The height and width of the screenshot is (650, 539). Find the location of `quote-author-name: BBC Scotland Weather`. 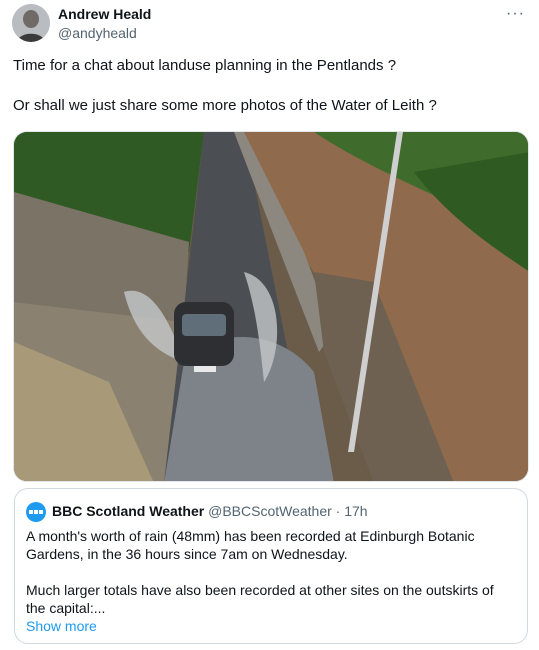

quote-author-name: BBC Scotland Weather is located at coordinates (128, 511).